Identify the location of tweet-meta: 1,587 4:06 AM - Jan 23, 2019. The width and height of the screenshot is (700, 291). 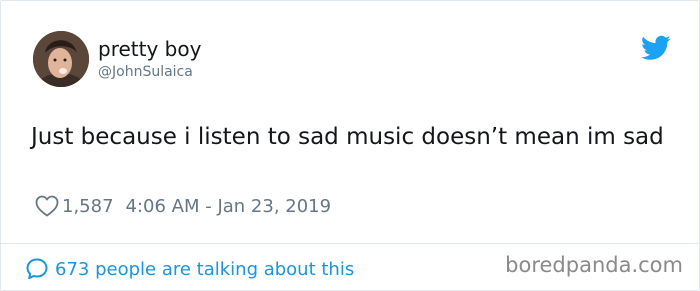
(183, 206).